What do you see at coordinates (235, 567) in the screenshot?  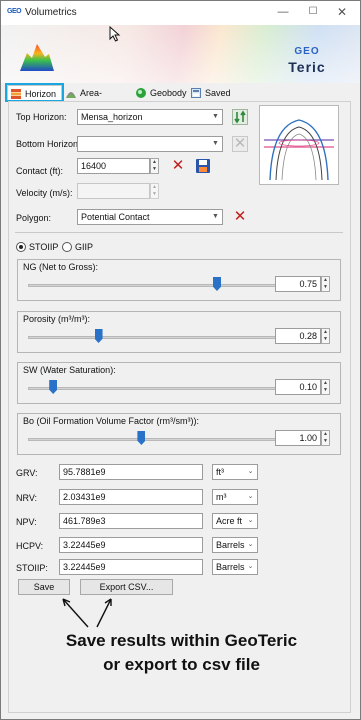 I see `stoiip-unit-select: Barrels ⌄` at bounding box center [235, 567].